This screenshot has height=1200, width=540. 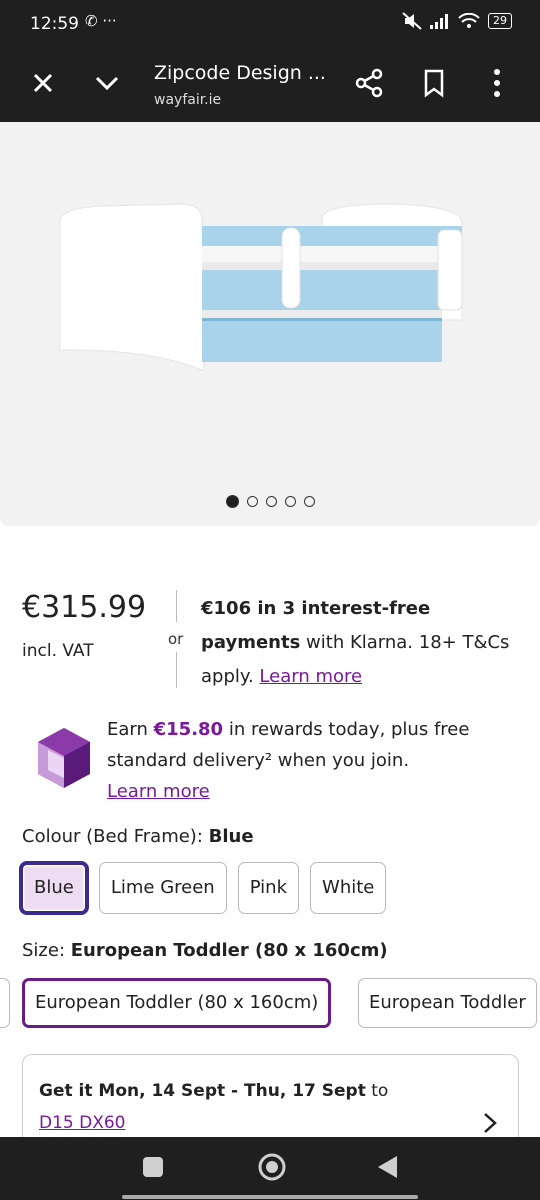 What do you see at coordinates (64, 758) in the screenshot?
I see `rewards-gem-icon` at bounding box center [64, 758].